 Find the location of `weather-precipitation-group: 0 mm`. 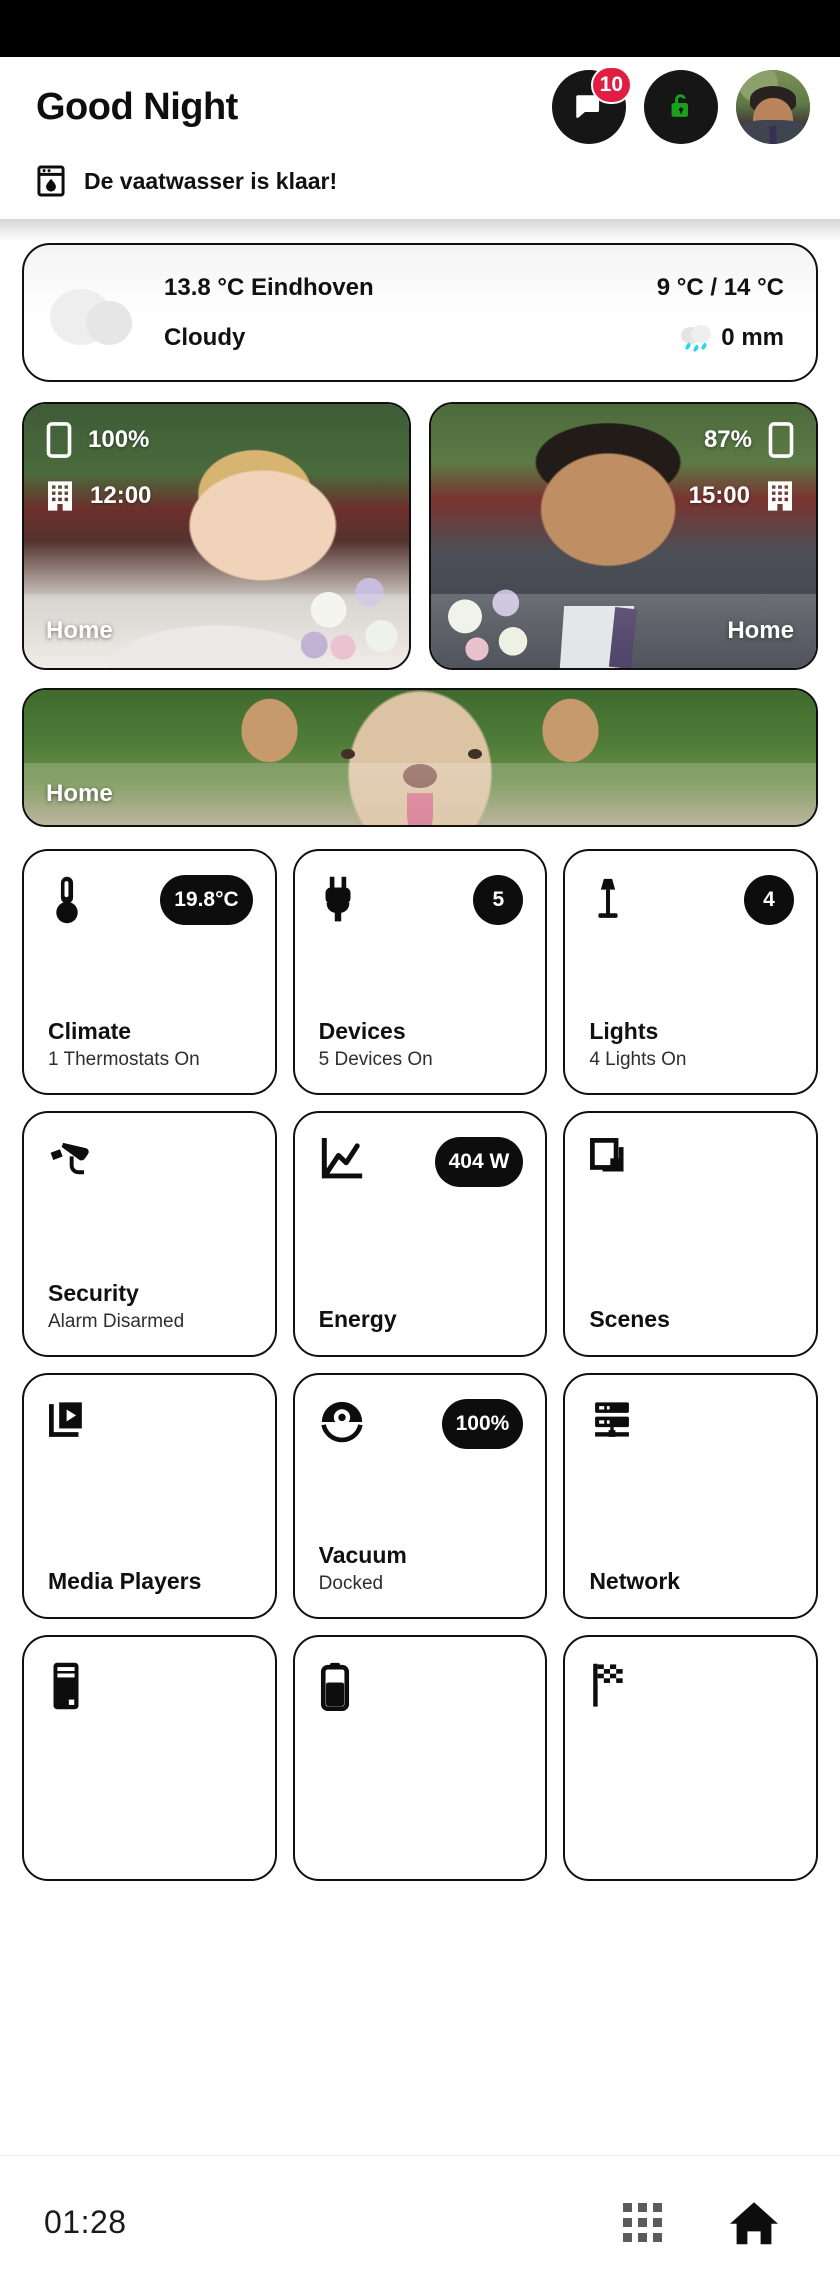

weather-precipitation-group: 0 mm is located at coordinates (732, 338).